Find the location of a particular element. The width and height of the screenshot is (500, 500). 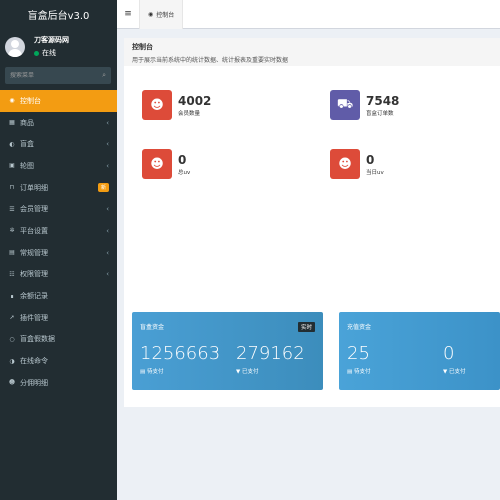

terminal-icon: ◑ is located at coordinates (12, 361).